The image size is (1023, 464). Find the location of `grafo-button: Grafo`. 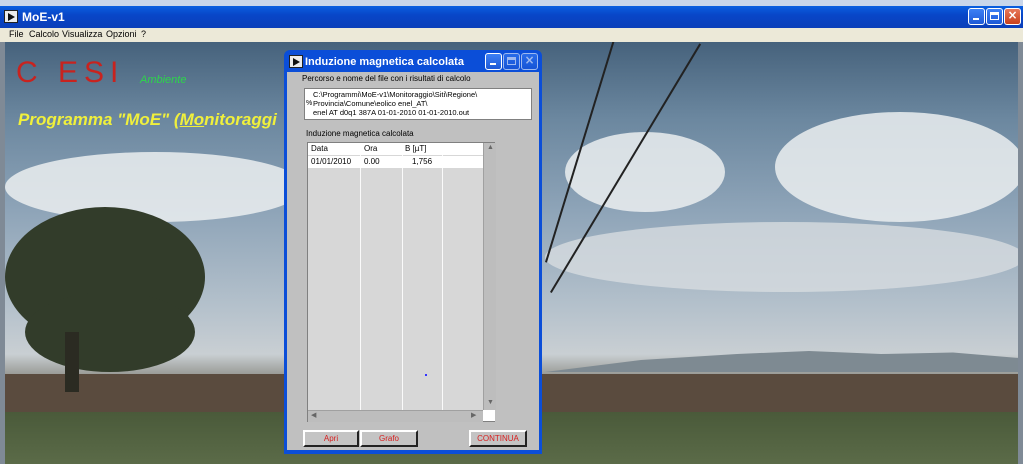

grafo-button: Grafo is located at coordinates (389, 438).